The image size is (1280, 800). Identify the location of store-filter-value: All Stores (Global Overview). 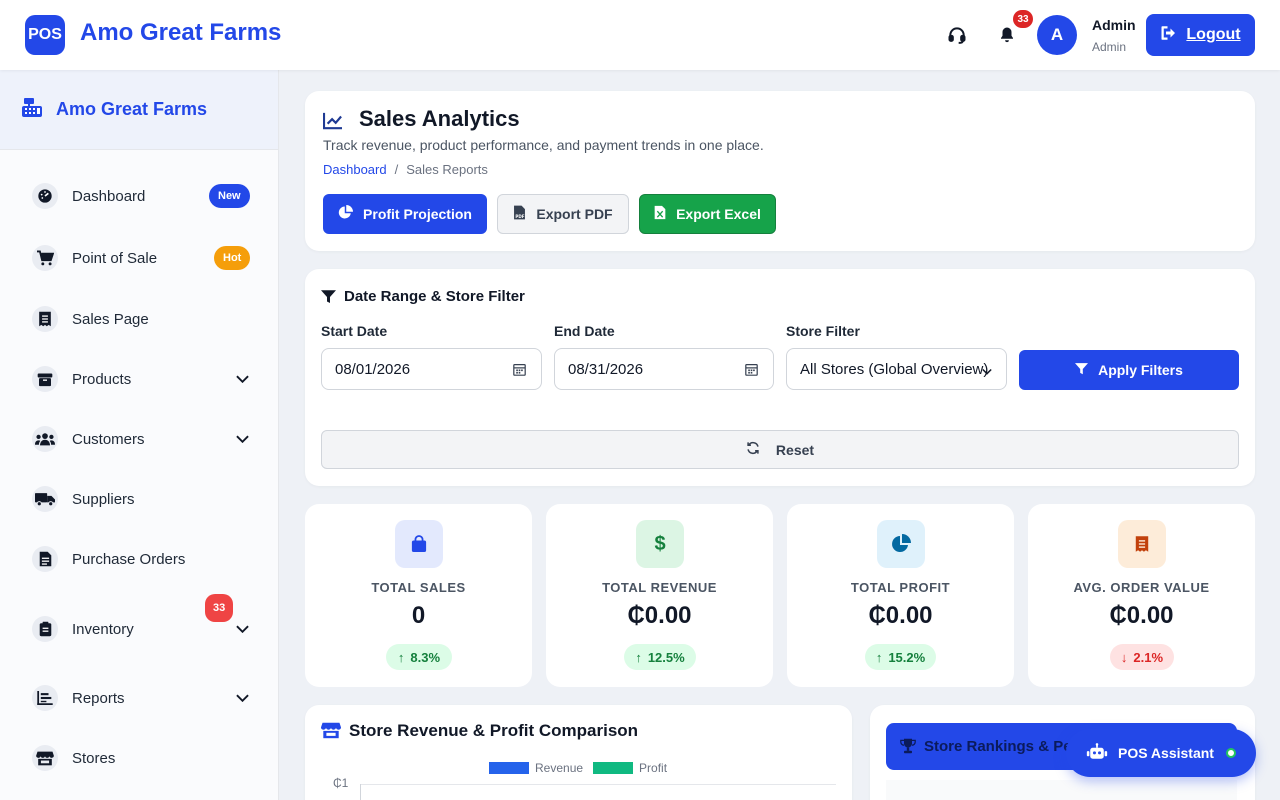
(894, 369).